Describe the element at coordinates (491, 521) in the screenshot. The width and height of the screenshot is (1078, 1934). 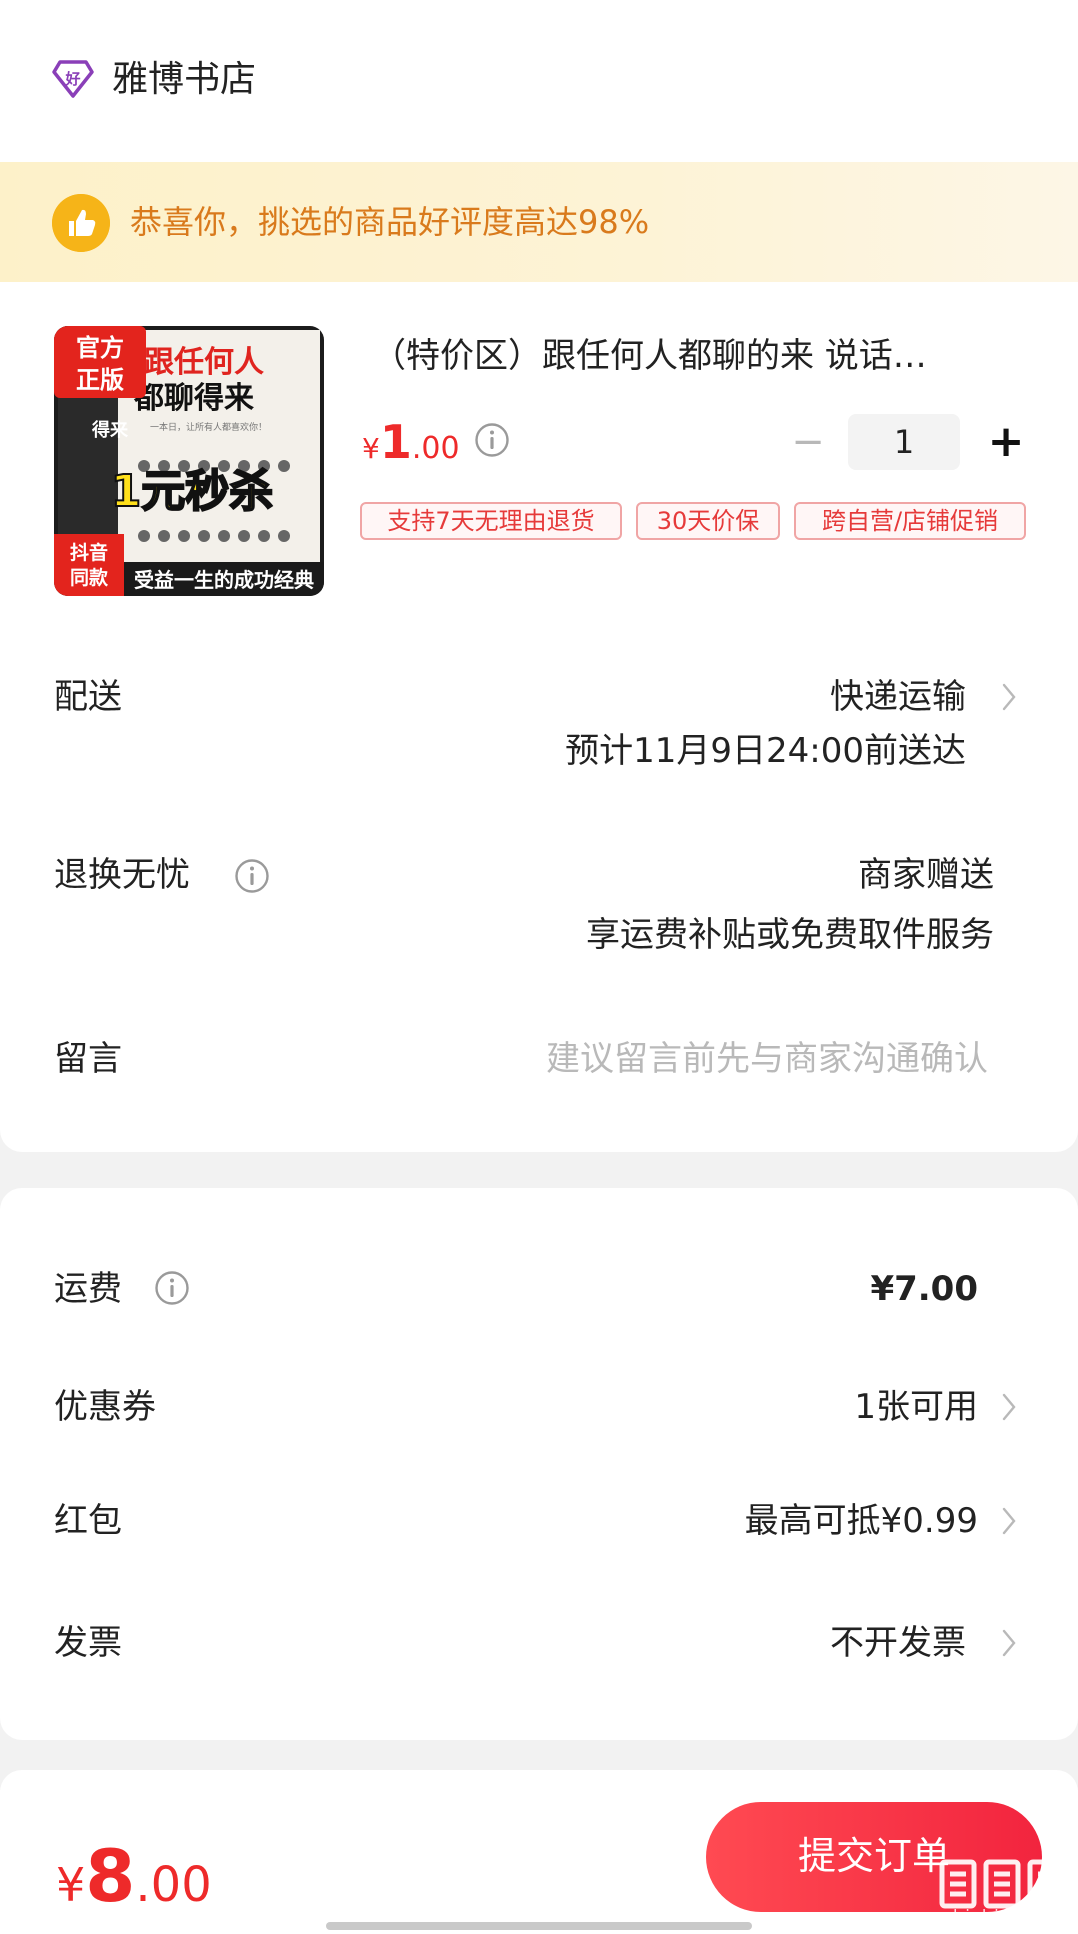
I see `tag-seven-day-return: 支持7天无理由退货` at that location.